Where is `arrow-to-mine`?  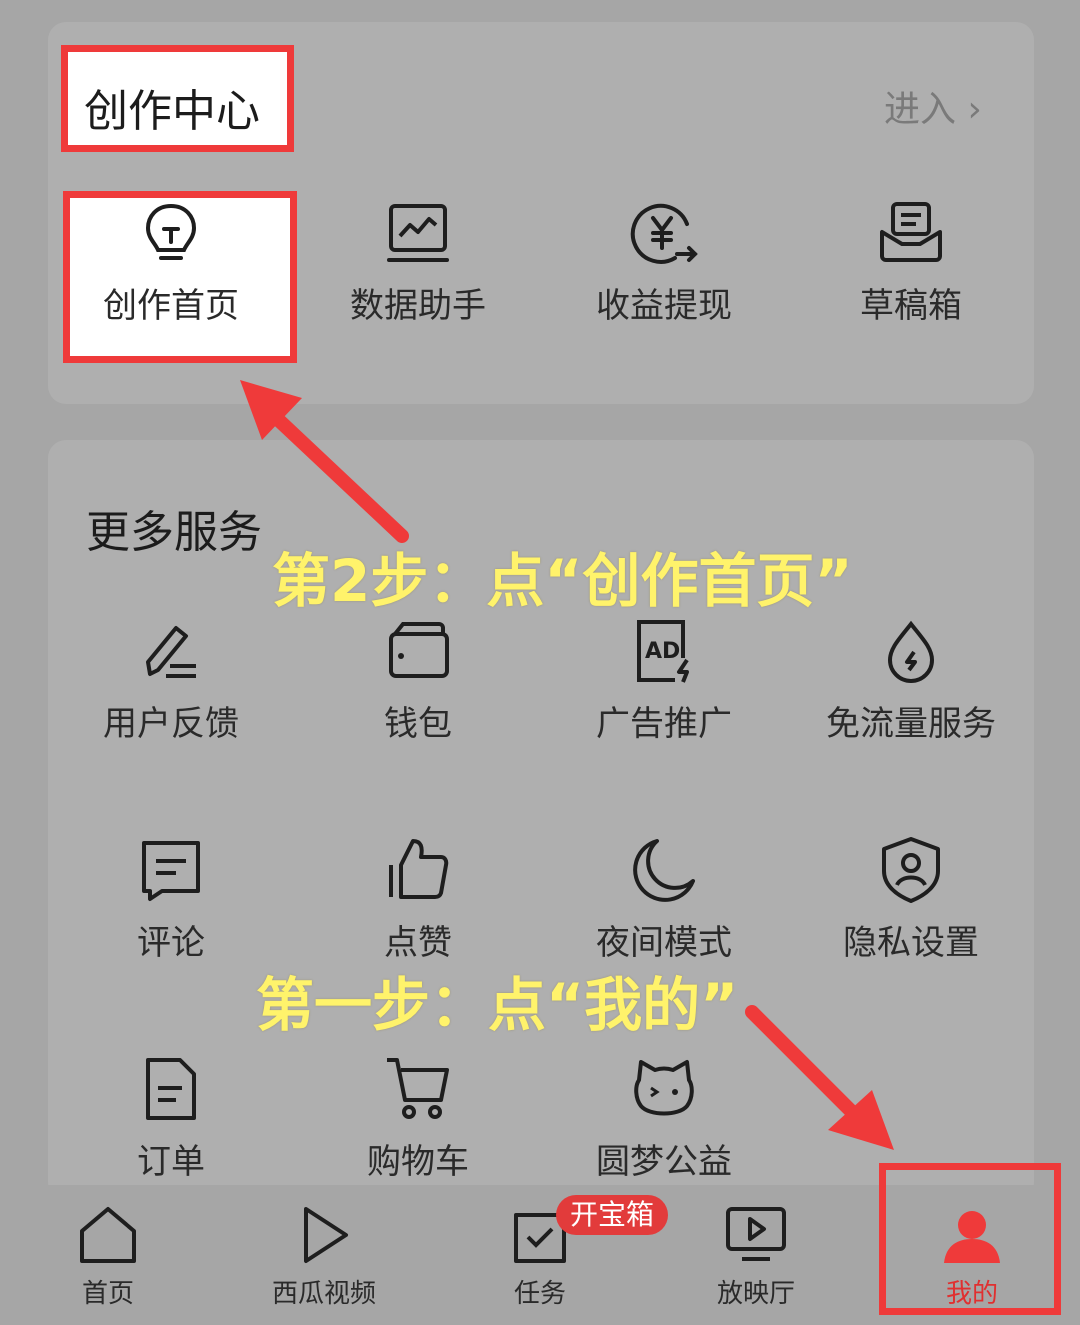 arrow-to-mine is located at coordinates (819, 1077).